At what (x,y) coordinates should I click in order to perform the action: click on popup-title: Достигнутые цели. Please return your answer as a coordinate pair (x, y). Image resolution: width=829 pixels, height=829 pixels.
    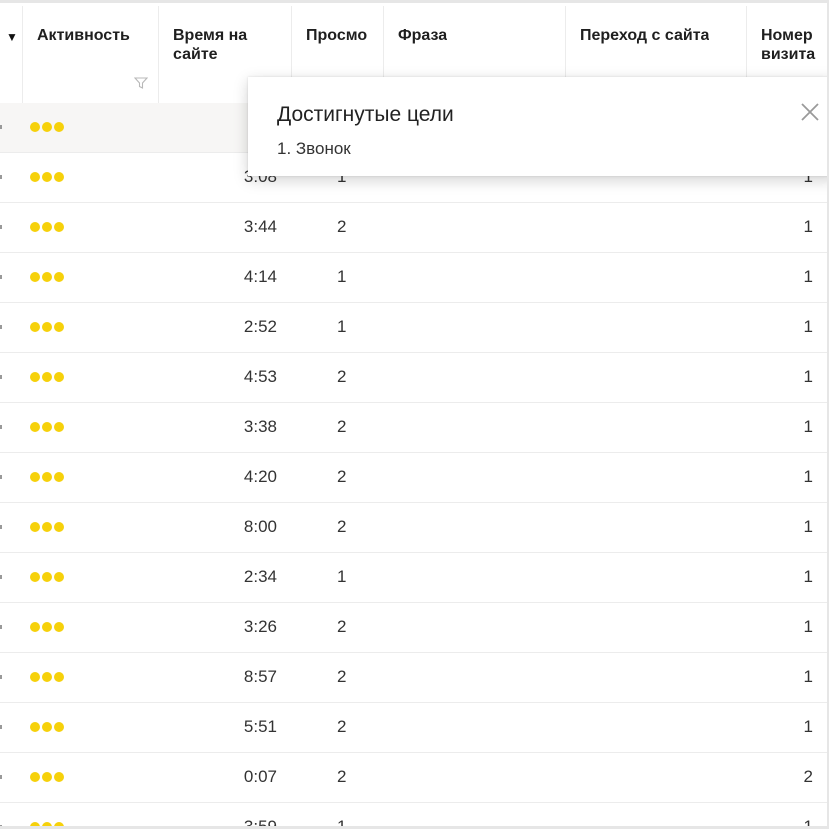
    Looking at the image, I should click on (365, 114).